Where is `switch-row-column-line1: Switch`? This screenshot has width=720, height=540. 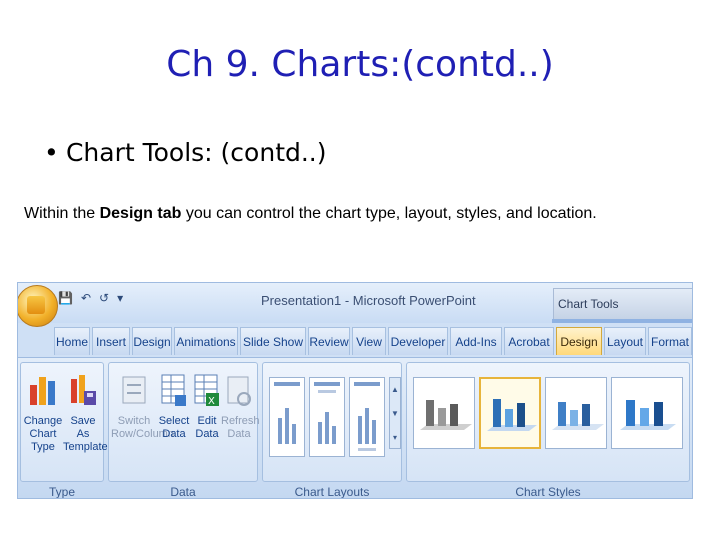
switch-row-column-line1: Switch is located at coordinates (134, 421).